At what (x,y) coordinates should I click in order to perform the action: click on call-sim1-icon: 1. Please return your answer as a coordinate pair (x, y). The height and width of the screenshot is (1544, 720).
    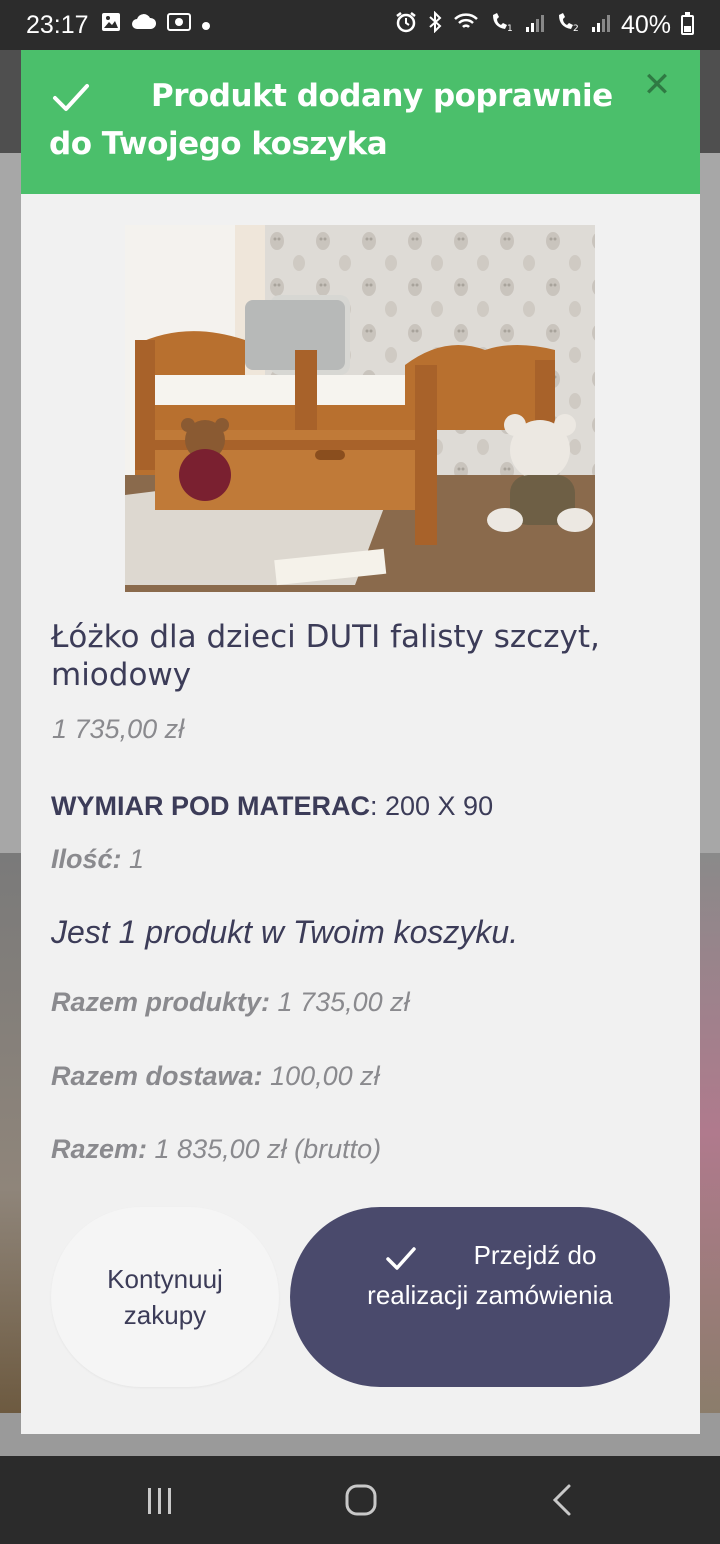
    Looking at the image, I should click on (502, 25).